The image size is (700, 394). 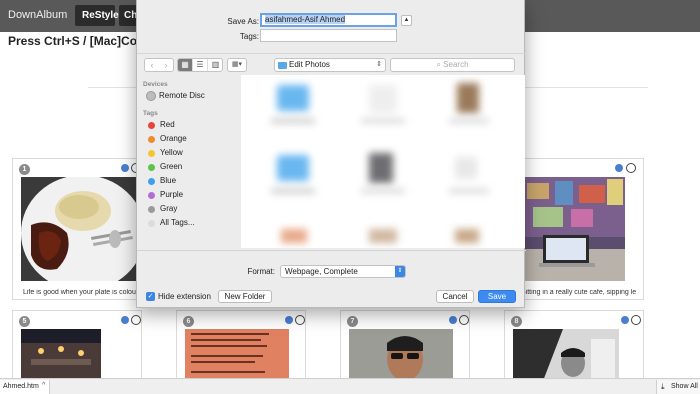 I want to click on card-number: 1, so click(x=24, y=169).